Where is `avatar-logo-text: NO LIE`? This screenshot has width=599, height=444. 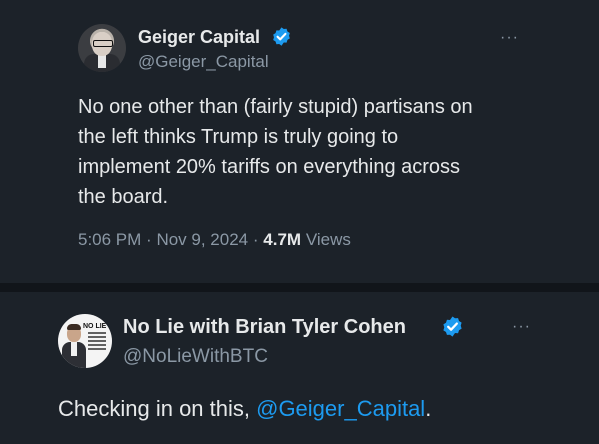 avatar-logo-text: NO LIE is located at coordinates (95, 326).